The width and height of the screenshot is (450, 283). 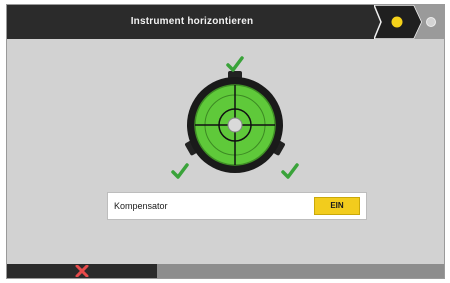 I want to click on compensator-row: Kompensator EIN, so click(x=237, y=206).